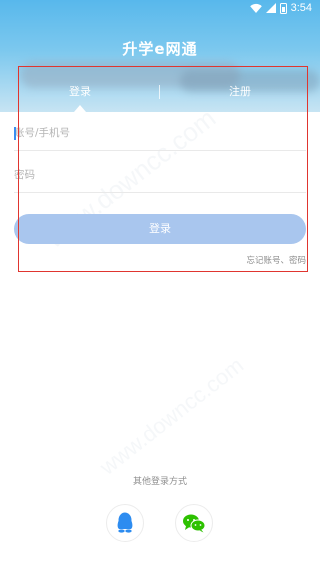  I want to click on tab-divider, so click(159, 92).